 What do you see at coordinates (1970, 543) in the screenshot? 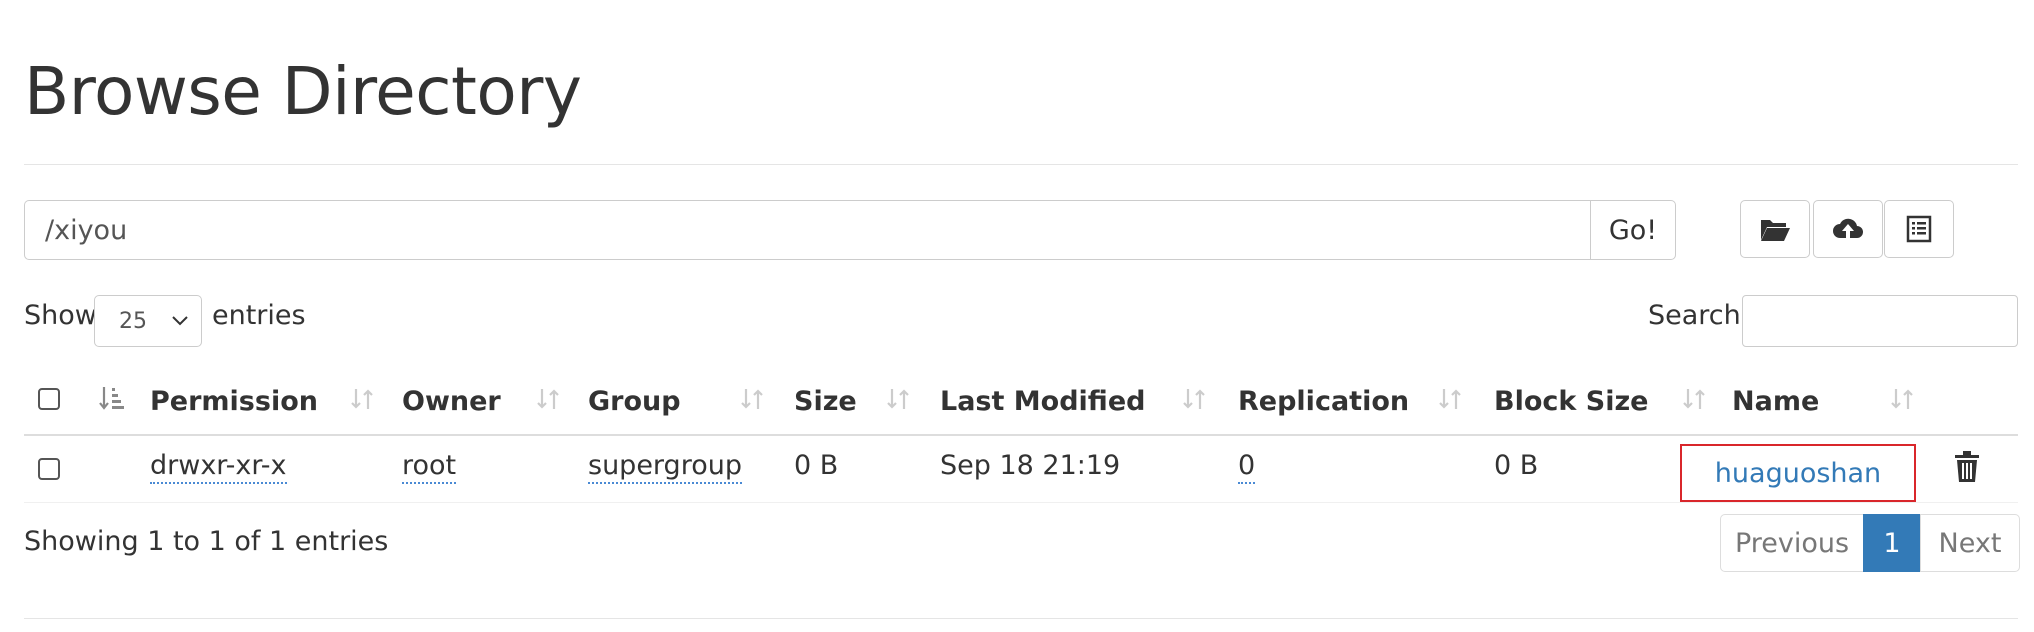
I see `next-button: Next` at bounding box center [1970, 543].